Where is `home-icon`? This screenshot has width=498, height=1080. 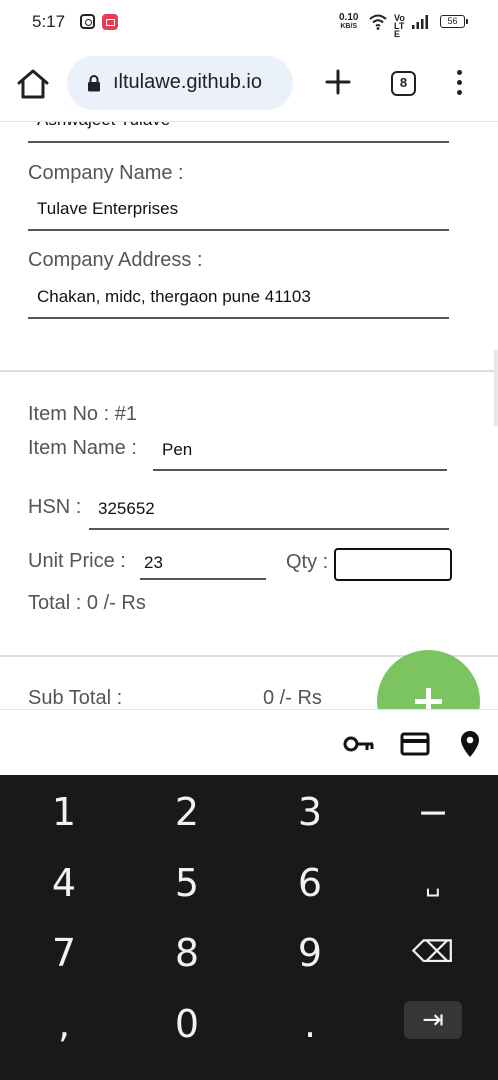
home-icon is located at coordinates (33, 84).